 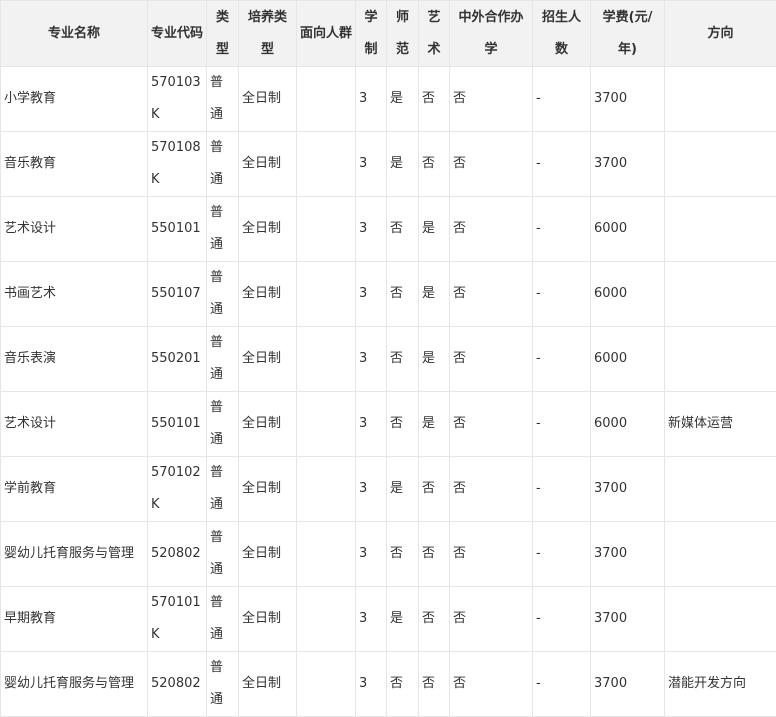 I want to click on header-training-type: 培养类型, so click(x=268, y=34).